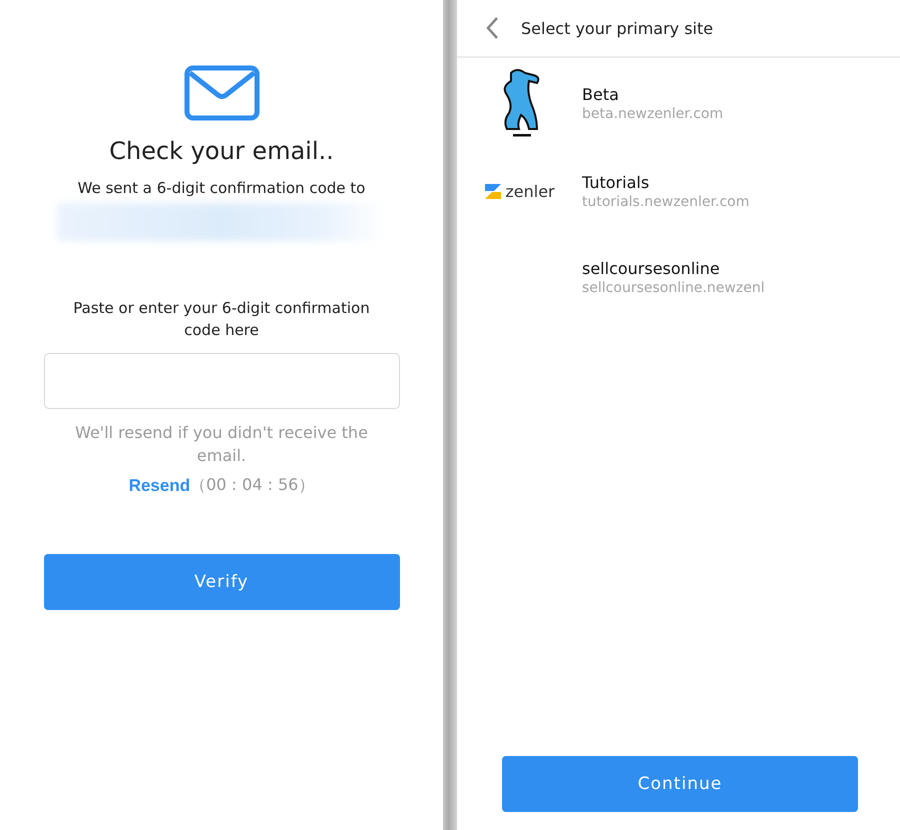  I want to click on logo-text: zenler, so click(530, 191).